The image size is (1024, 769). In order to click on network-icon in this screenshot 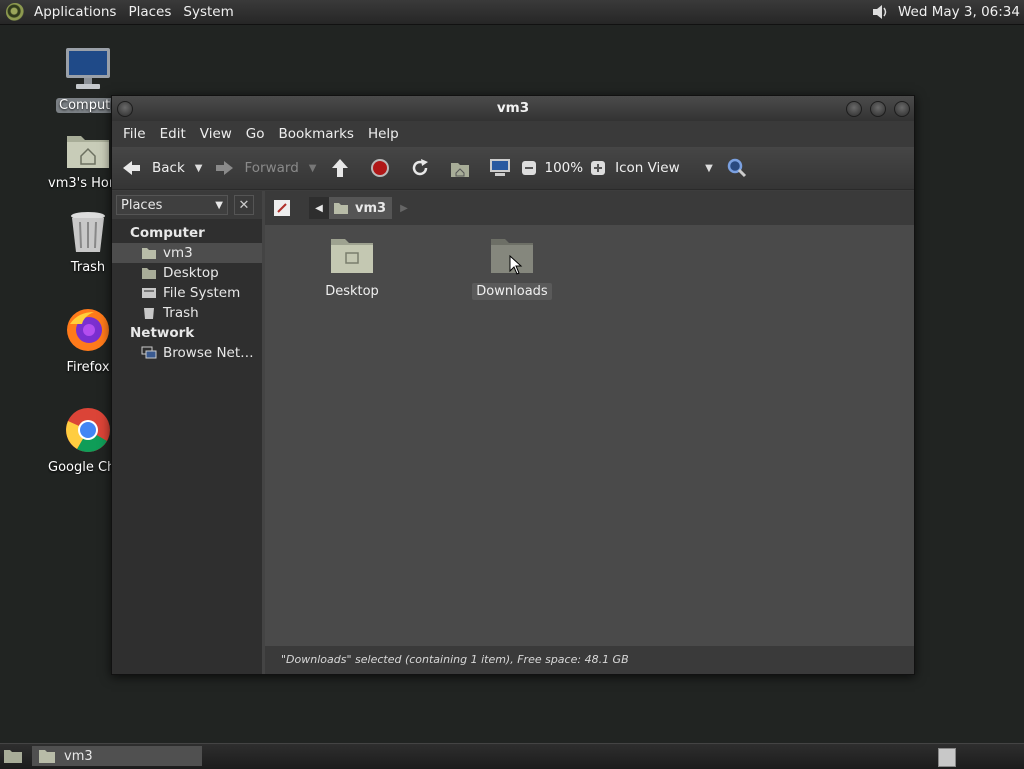, I will do `click(149, 352)`.